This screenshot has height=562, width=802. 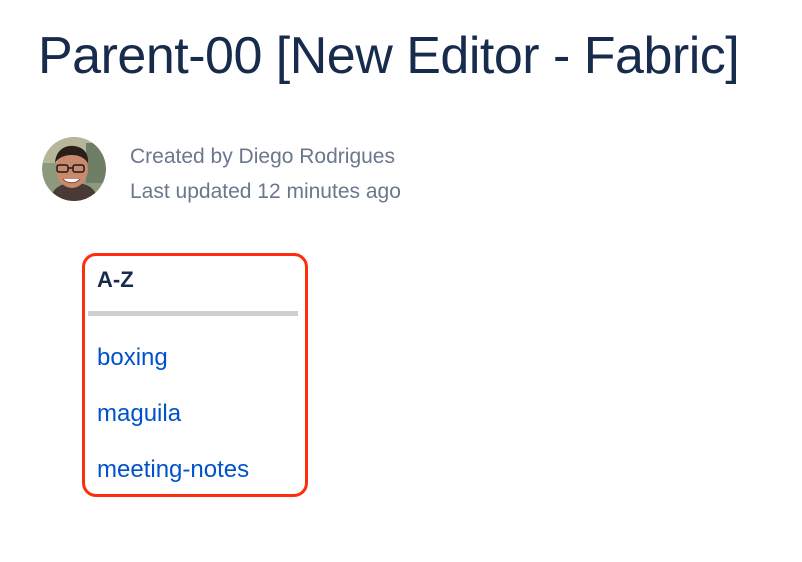 What do you see at coordinates (115, 279) in the screenshot?
I see `az-heading: A-Z` at bounding box center [115, 279].